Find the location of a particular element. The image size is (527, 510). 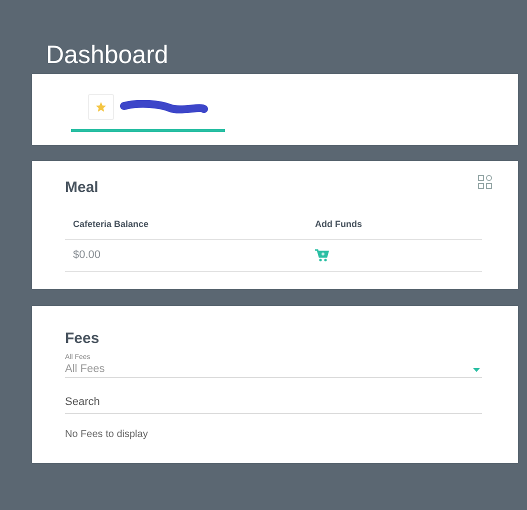

dropdown-value: All Fees is located at coordinates (85, 369).